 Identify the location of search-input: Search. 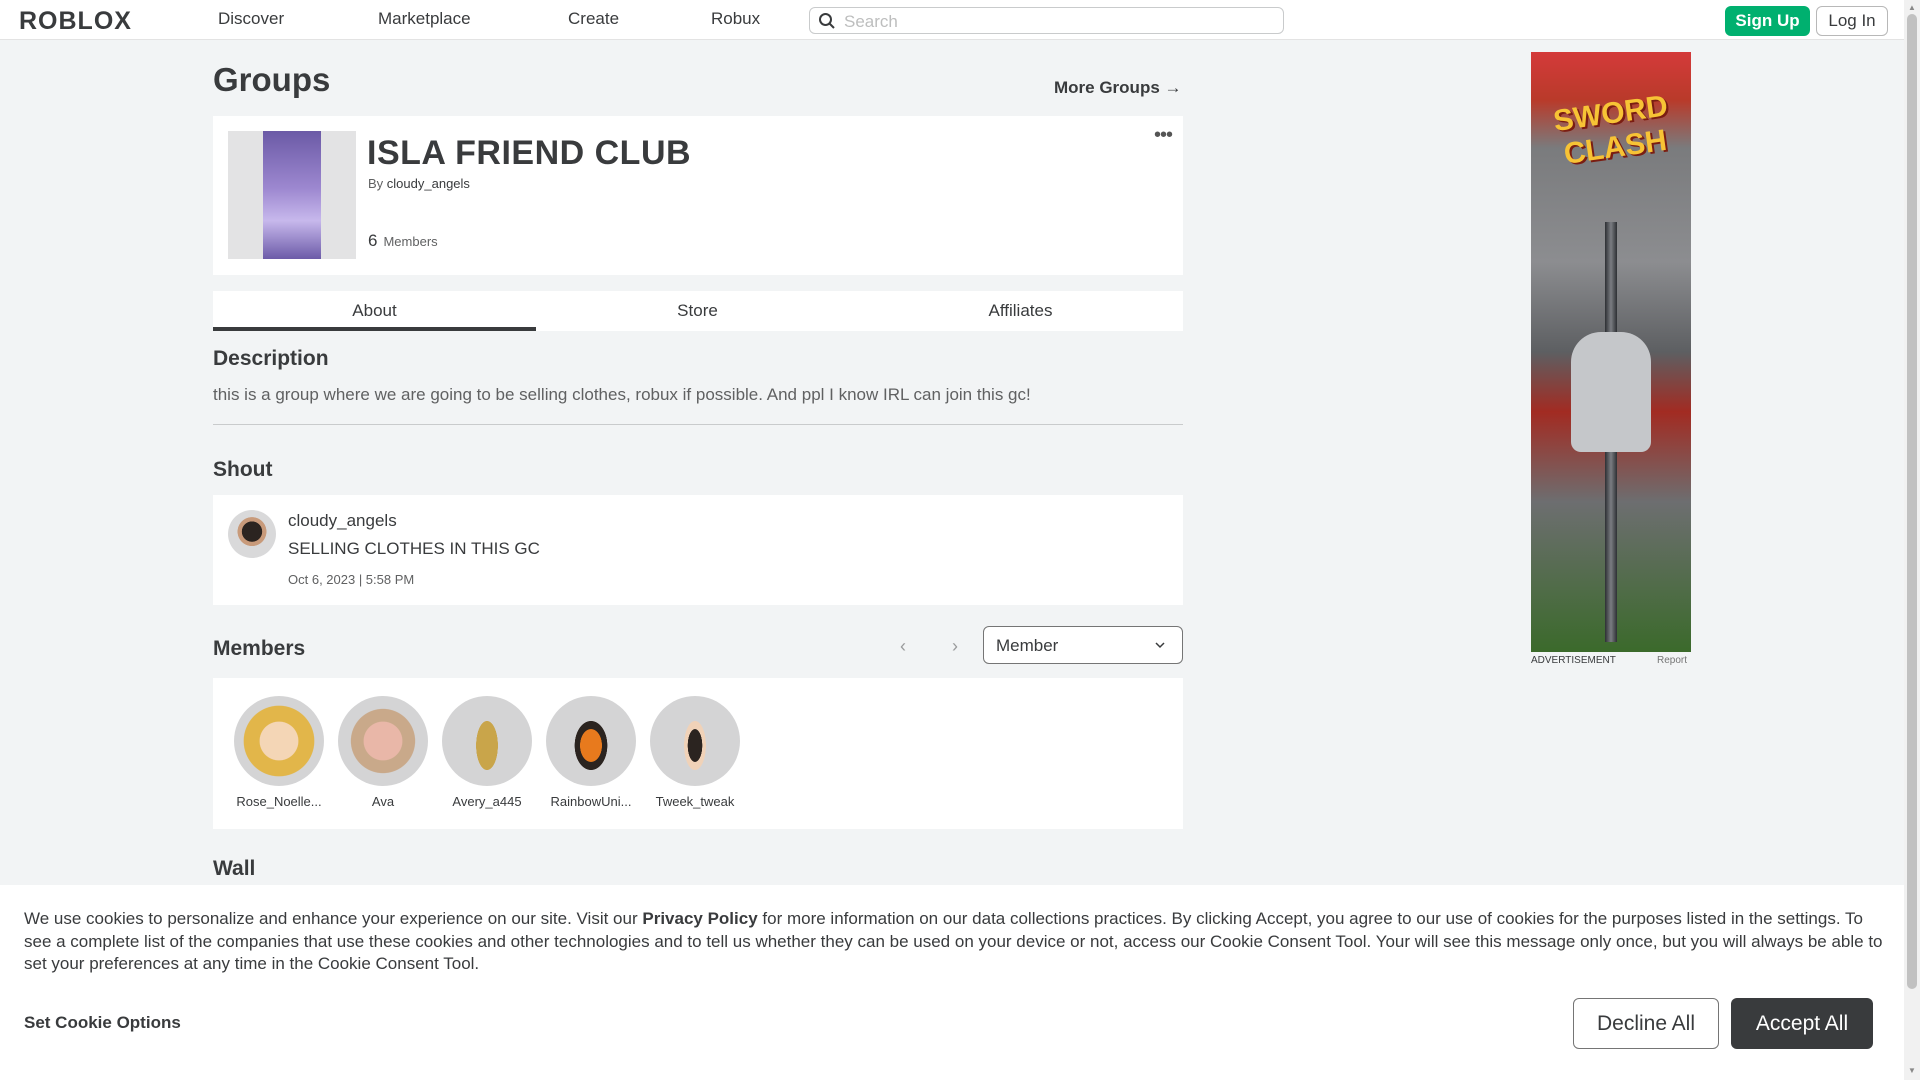
(1046, 20).